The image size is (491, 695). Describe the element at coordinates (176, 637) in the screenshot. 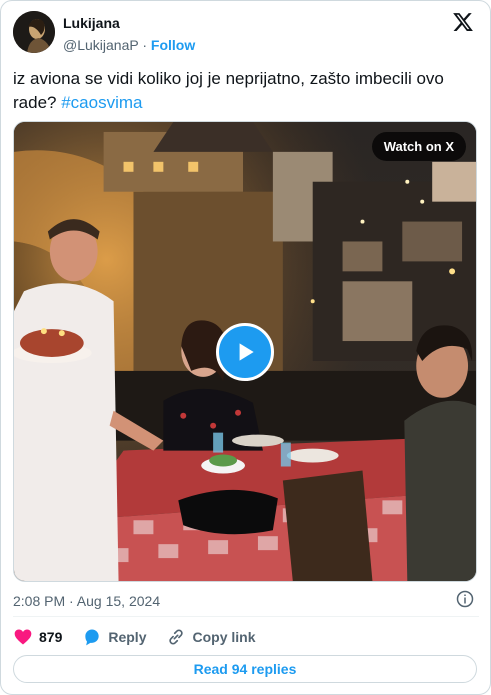

I see `link-icon` at that location.